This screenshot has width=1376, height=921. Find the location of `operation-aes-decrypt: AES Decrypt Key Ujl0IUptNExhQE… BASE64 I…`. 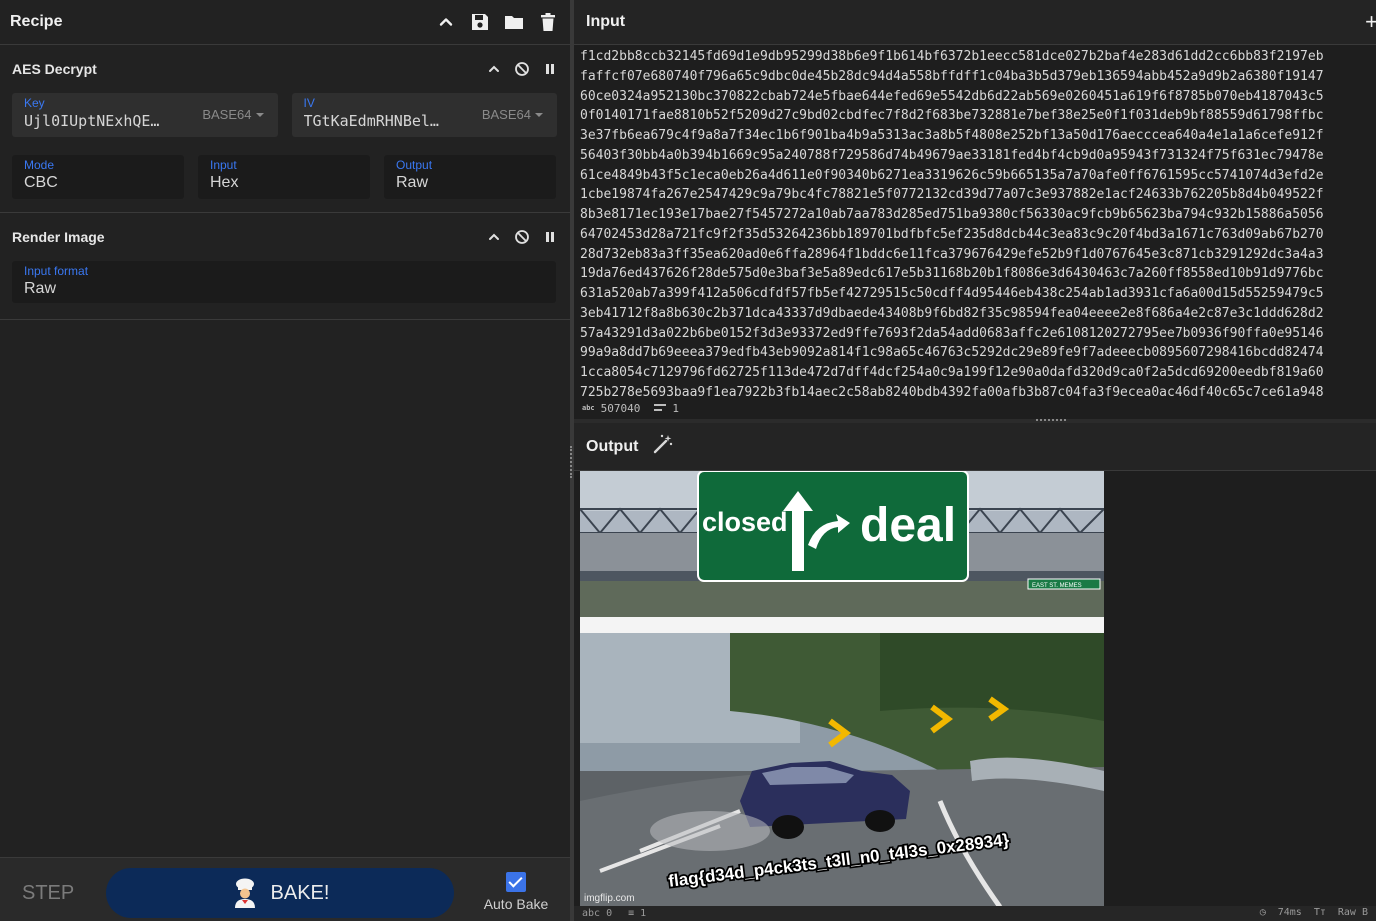

operation-aes-decrypt: AES Decrypt Key Ujl0IUptNExhQE… BASE64 I… is located at coordinates (285, 129).